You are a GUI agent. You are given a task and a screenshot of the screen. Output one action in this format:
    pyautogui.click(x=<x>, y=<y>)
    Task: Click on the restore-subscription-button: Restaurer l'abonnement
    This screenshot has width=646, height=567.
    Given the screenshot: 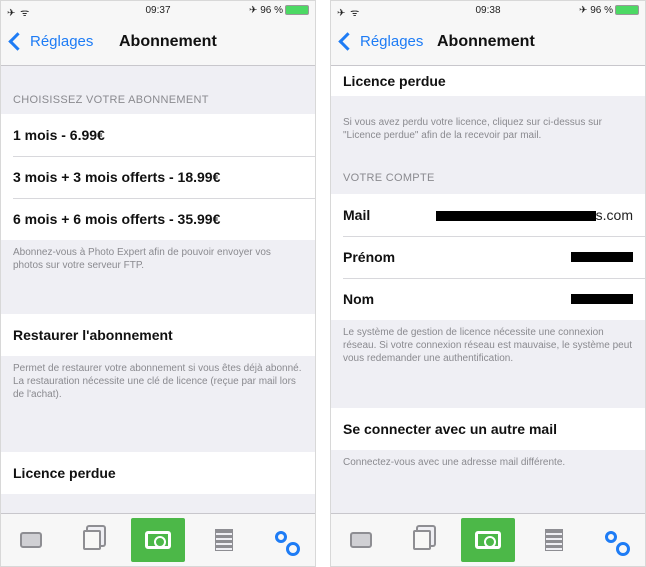 What is the action you would take?
    pyautogui.click(x=158, y=335)
    